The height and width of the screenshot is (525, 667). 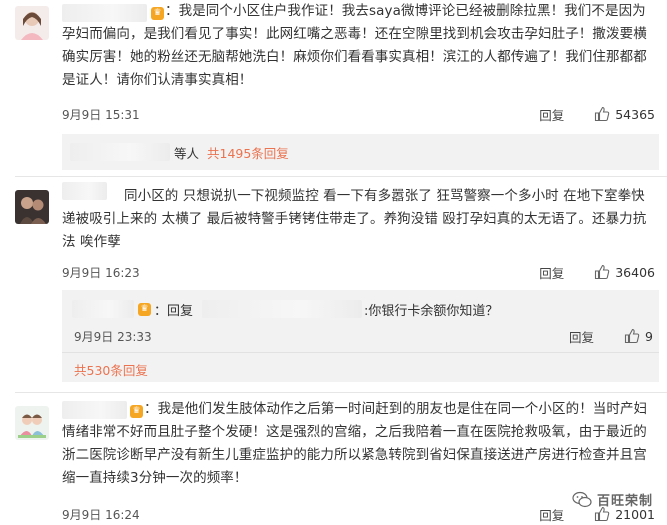 I want to click on like-count: 36406, so click(x=635, y=272).